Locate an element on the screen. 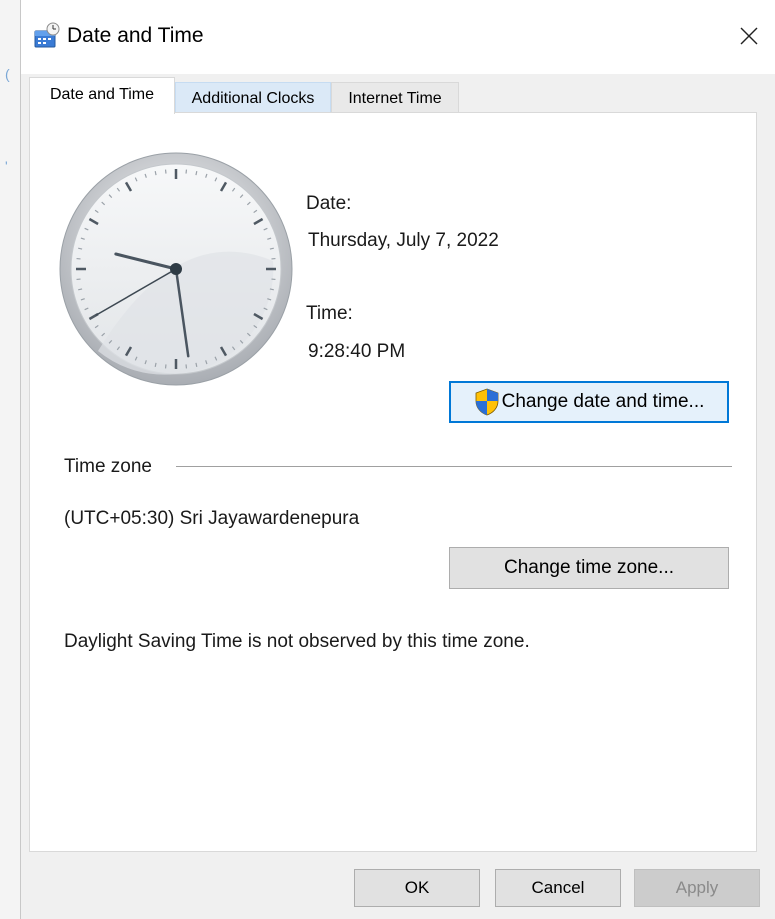  close-button is located at coordinates (748, 36).